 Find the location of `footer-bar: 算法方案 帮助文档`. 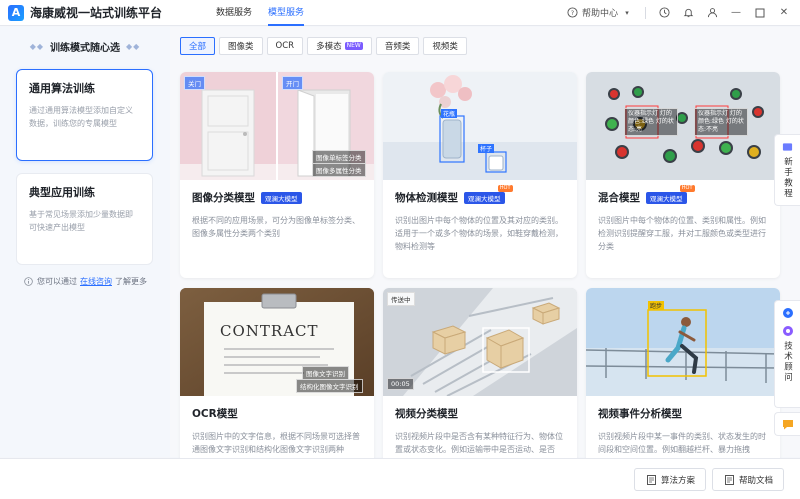

footer-bar: 算法方案 帮助文档 is located at coordinates (400, 478).